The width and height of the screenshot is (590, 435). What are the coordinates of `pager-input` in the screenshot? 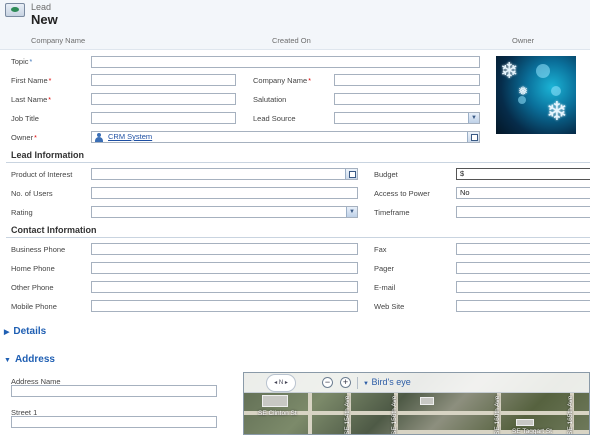 It's located at (523, 268).